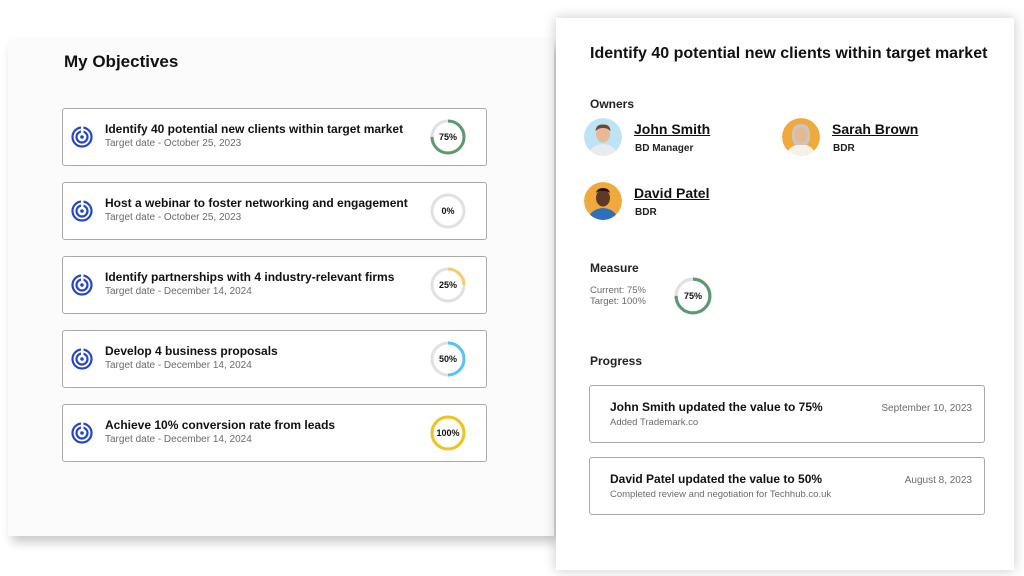  What do you see at coordinates (603, 137) in the screenshot?
I see `avatar-john-smith` at bounding box center [603, 137].